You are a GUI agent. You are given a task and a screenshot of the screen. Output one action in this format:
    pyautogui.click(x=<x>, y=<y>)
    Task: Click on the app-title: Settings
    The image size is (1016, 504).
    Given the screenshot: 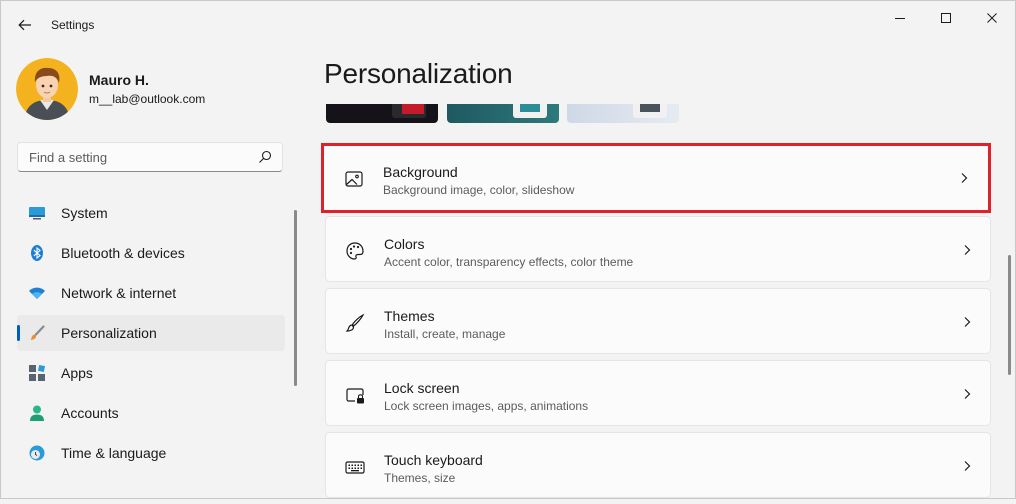 What is the action you would take?
    pyautogui.click(x=73, y=25)
    